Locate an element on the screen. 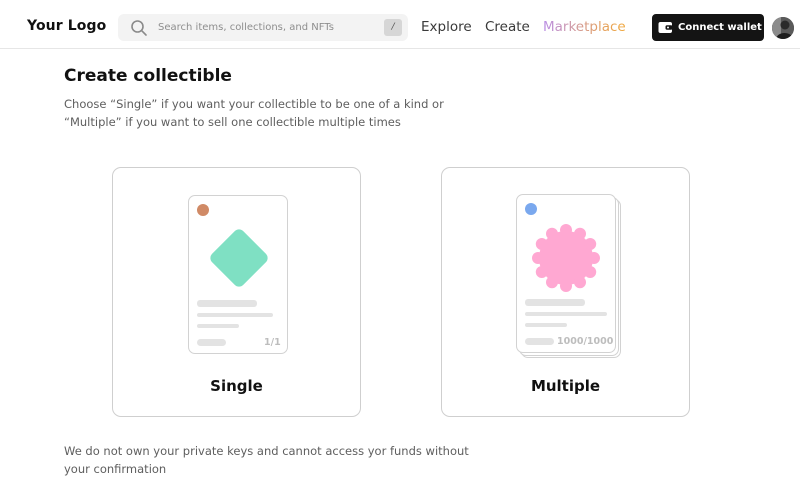  nav-link-marketplace: Marketplace is located at coordinates (584, 27).